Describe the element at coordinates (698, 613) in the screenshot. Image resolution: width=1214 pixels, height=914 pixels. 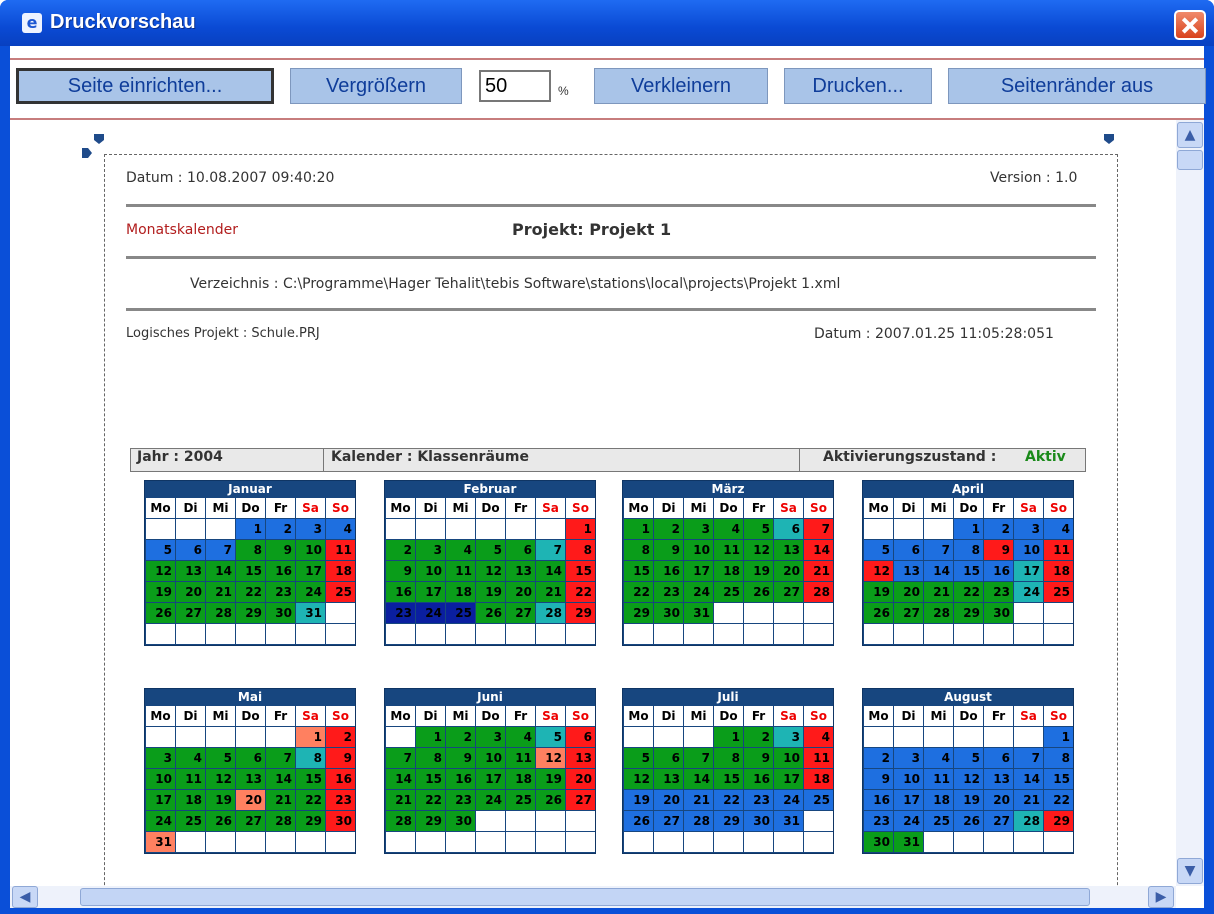
I see `calendar-day: 31` at that location.